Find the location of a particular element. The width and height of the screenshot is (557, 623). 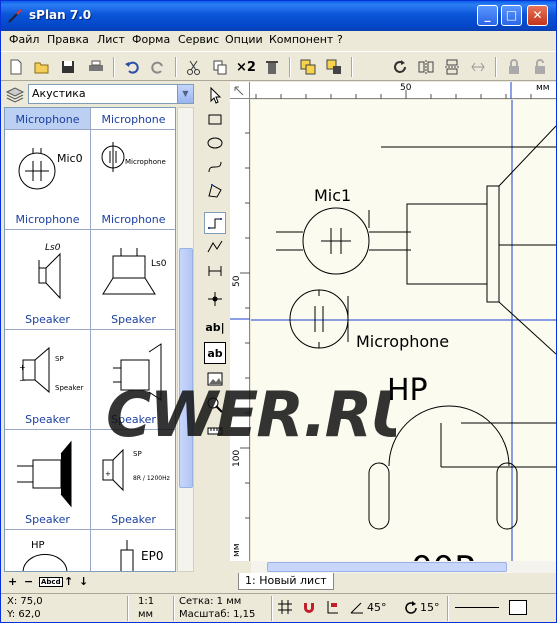

remove-button: − is located at coordinates (28, 581).